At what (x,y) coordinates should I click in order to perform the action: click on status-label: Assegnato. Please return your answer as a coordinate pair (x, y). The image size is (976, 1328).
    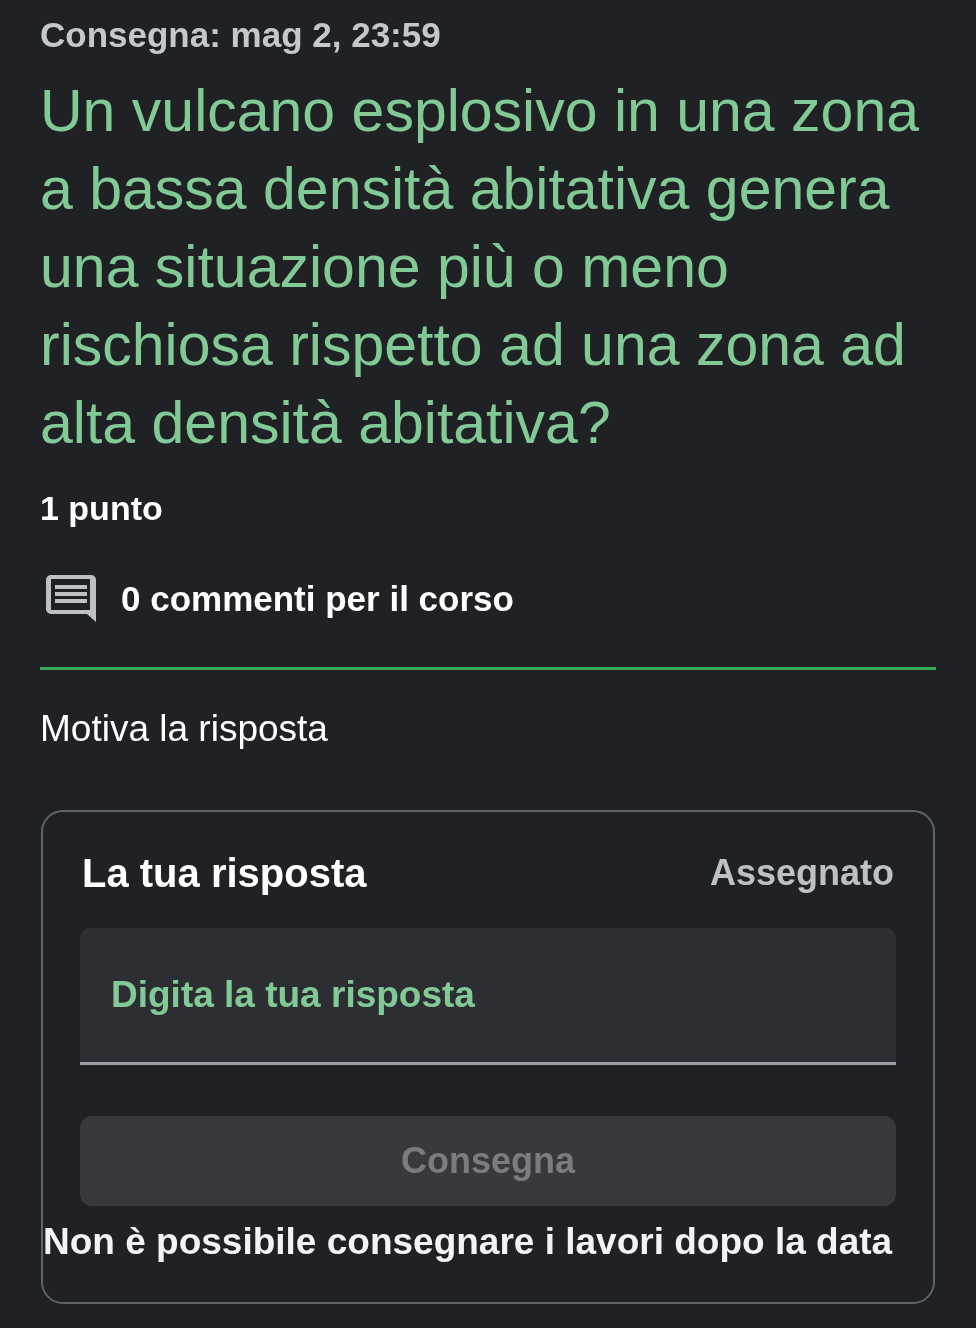
    Looking at the image, I should click on (801, 873).